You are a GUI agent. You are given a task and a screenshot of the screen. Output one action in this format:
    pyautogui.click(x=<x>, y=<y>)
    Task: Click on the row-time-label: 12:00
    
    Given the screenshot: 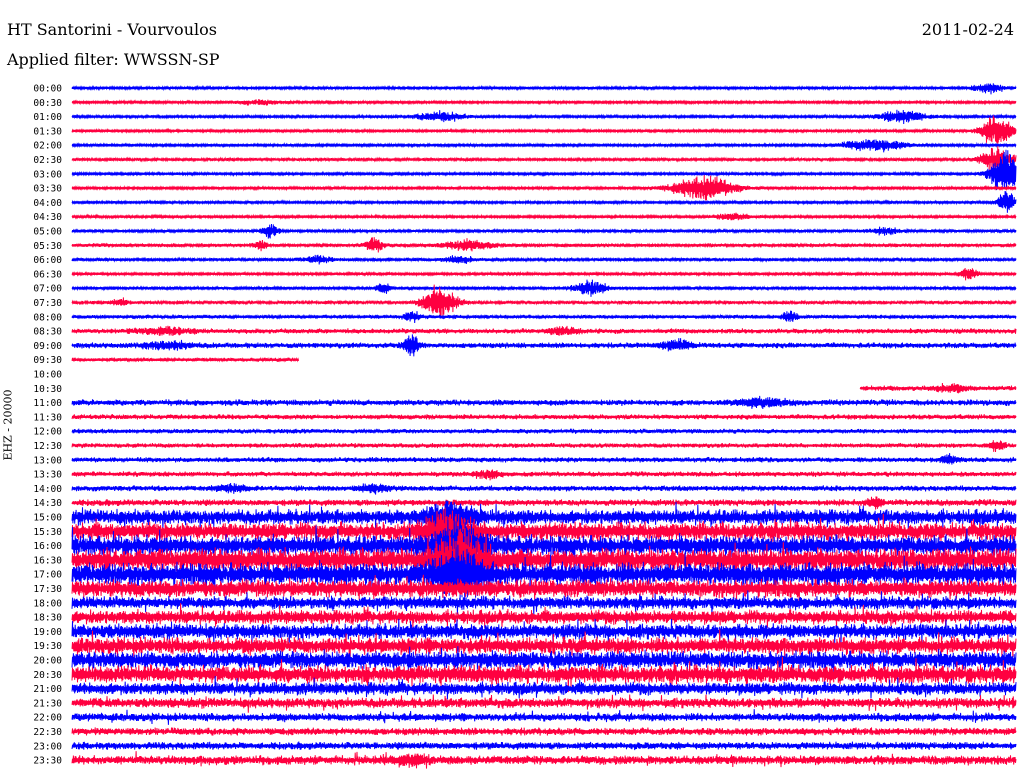 What is the action you would take?
    pyautogui.click(x=47, y=432)
    